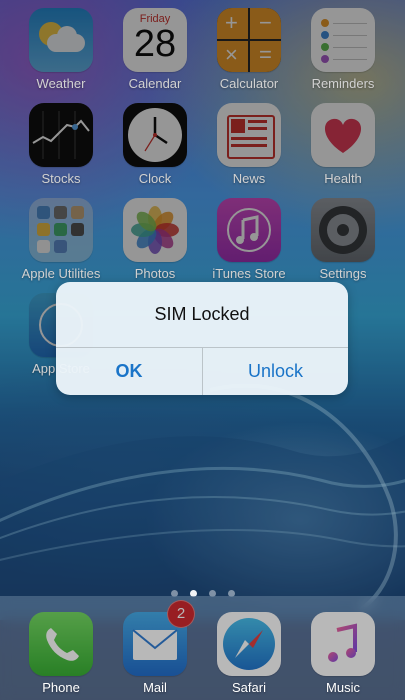 The height and width of the screenshot is (700, 405). What do you see at coordinates (61, 644) in the screenshot?
I see `phone-icon` at bounding box center [61, 644].